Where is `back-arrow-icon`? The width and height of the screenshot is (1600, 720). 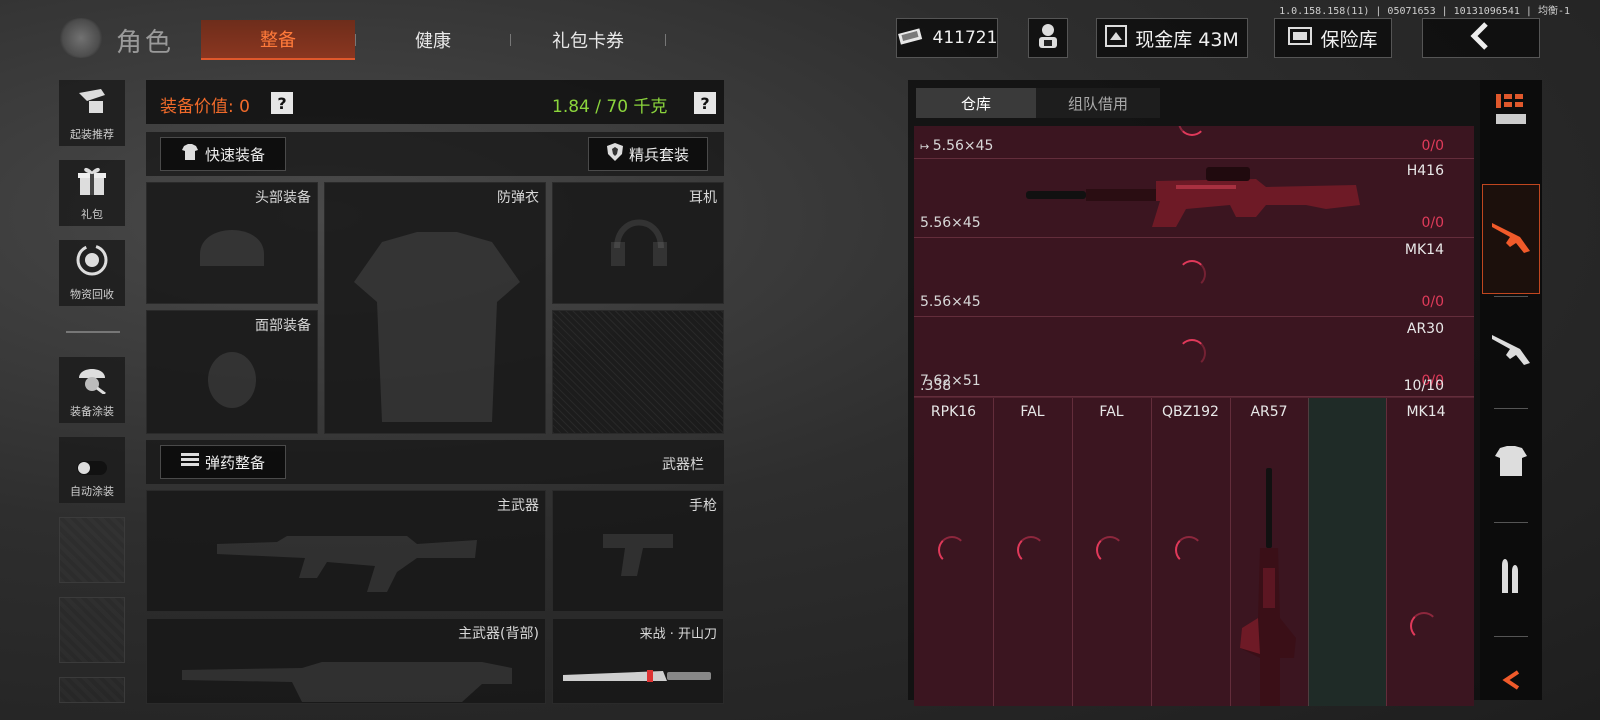 back-arrow-icon is located at coordinates (1481, 38).